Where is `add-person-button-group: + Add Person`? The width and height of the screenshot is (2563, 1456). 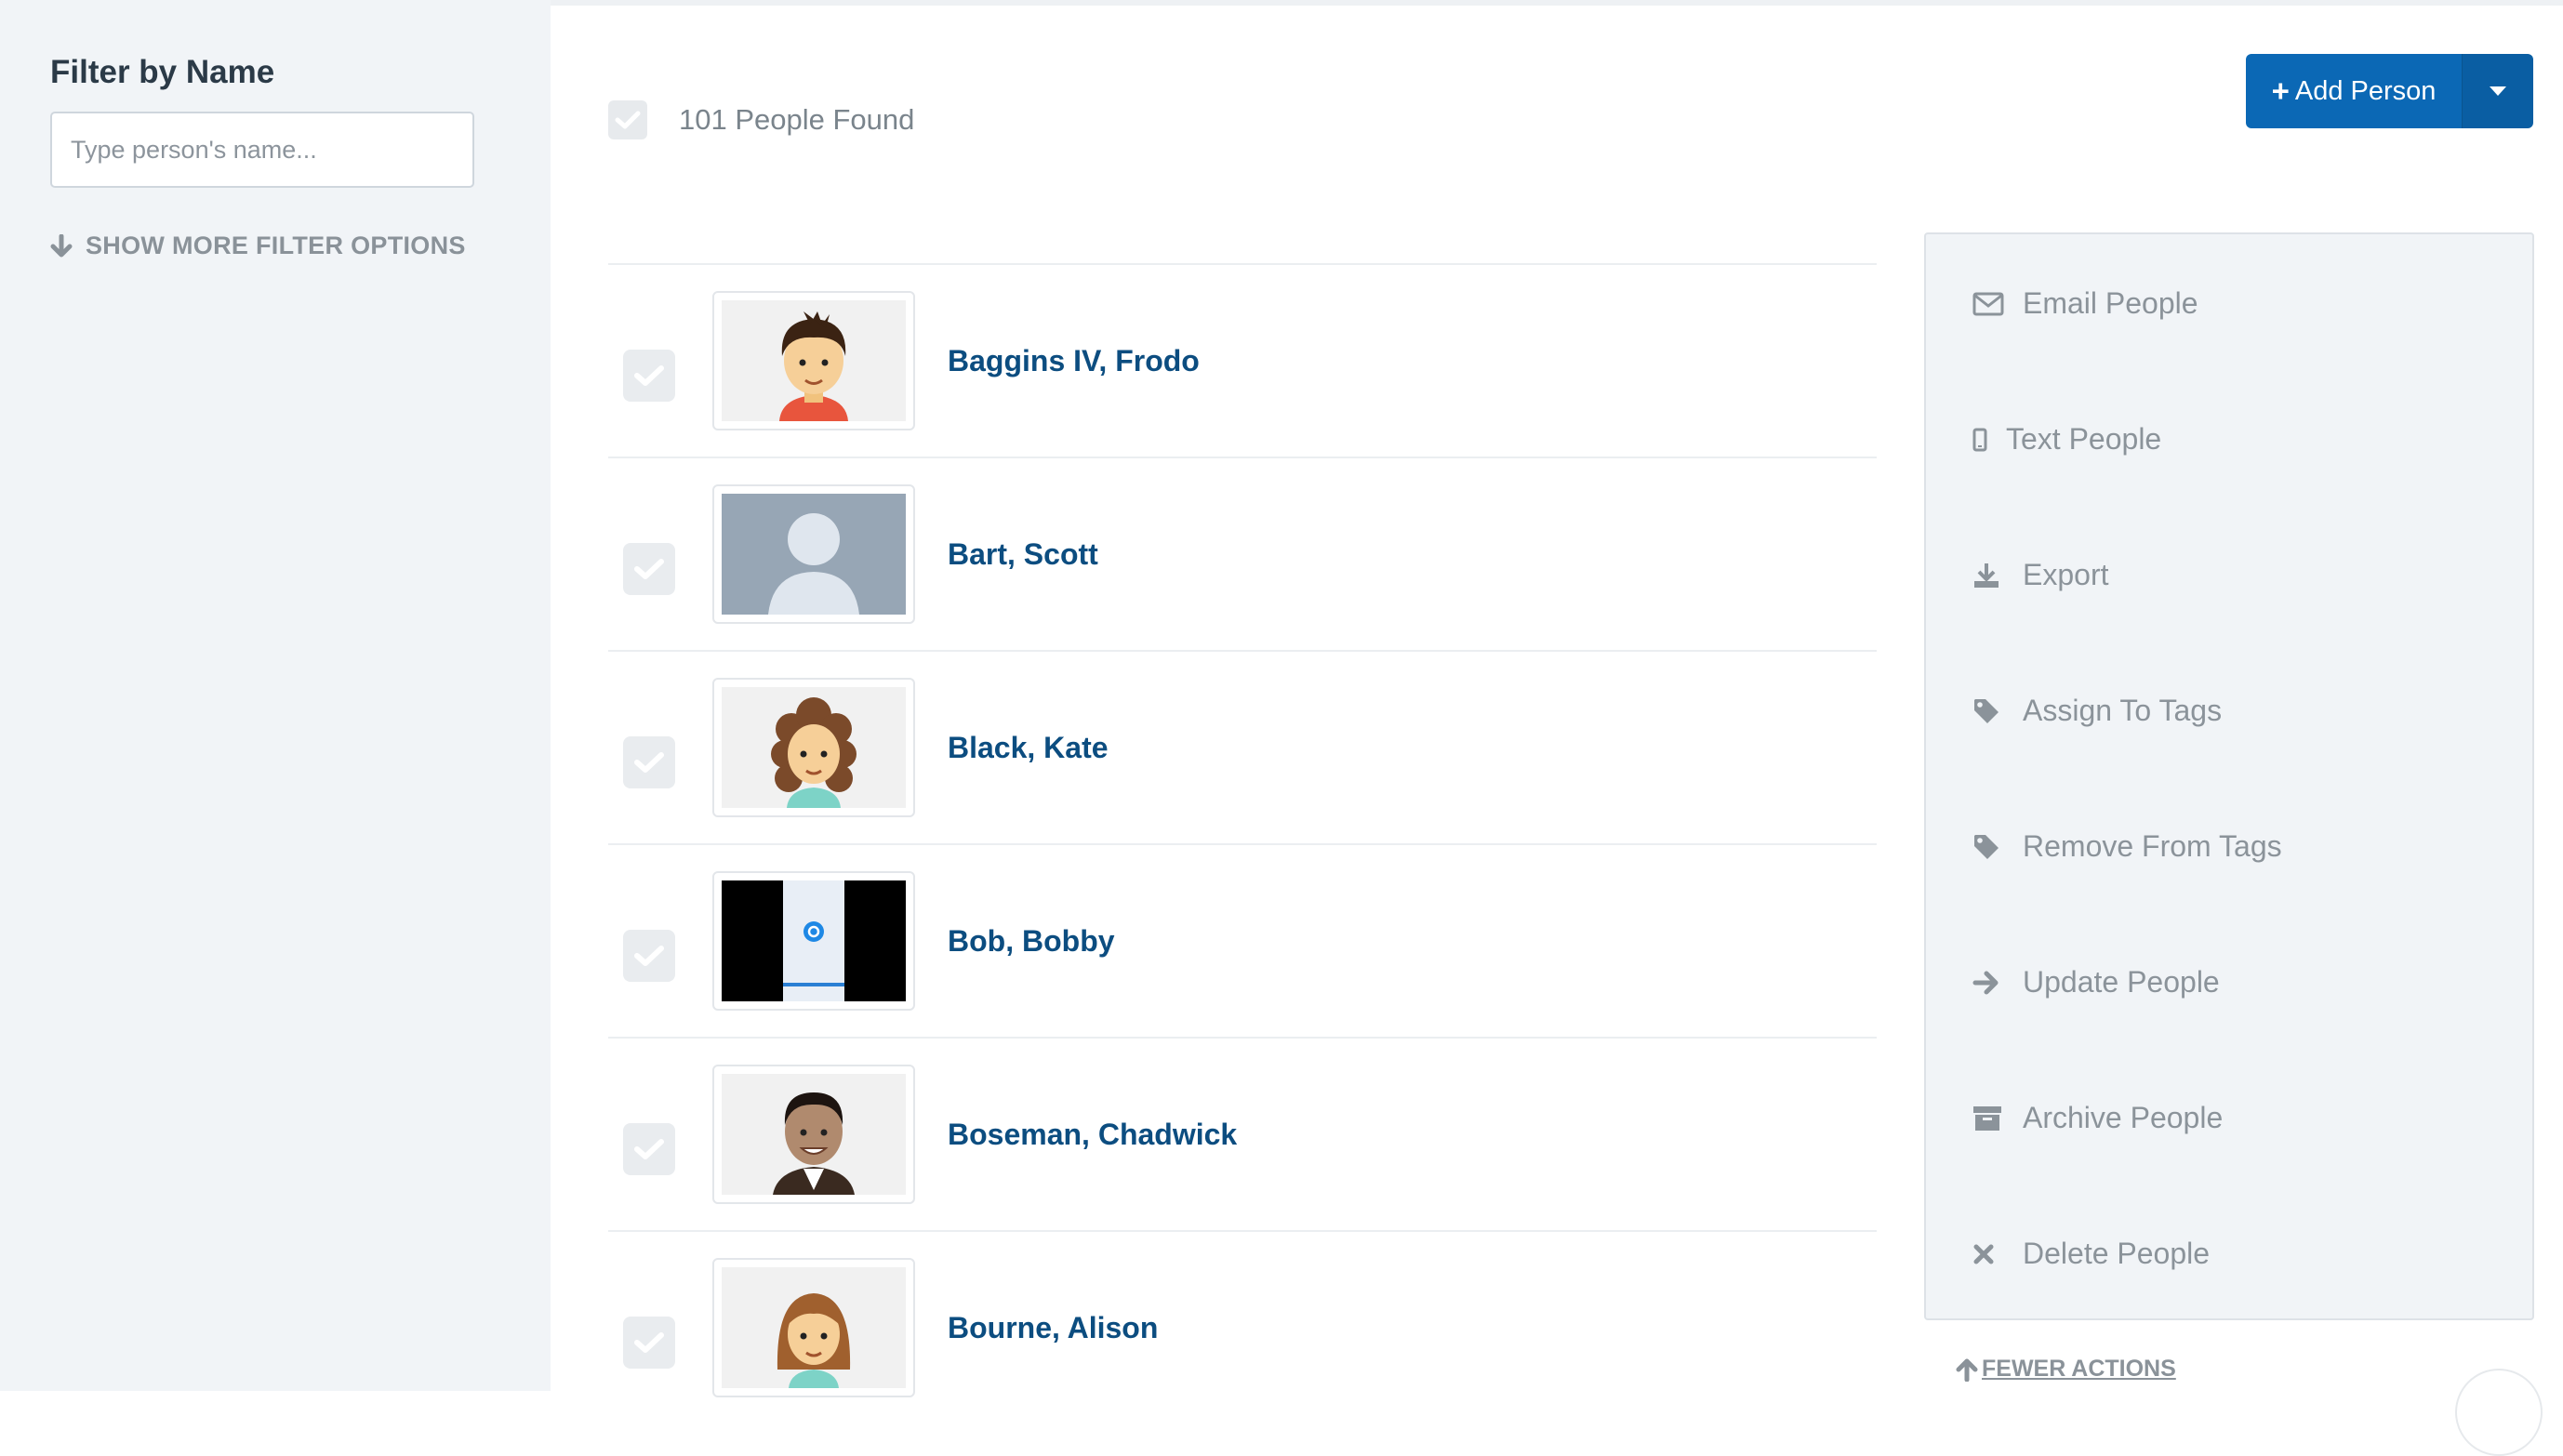
add-person-button-group: + Add Person is located at coordinates (2389, 91).